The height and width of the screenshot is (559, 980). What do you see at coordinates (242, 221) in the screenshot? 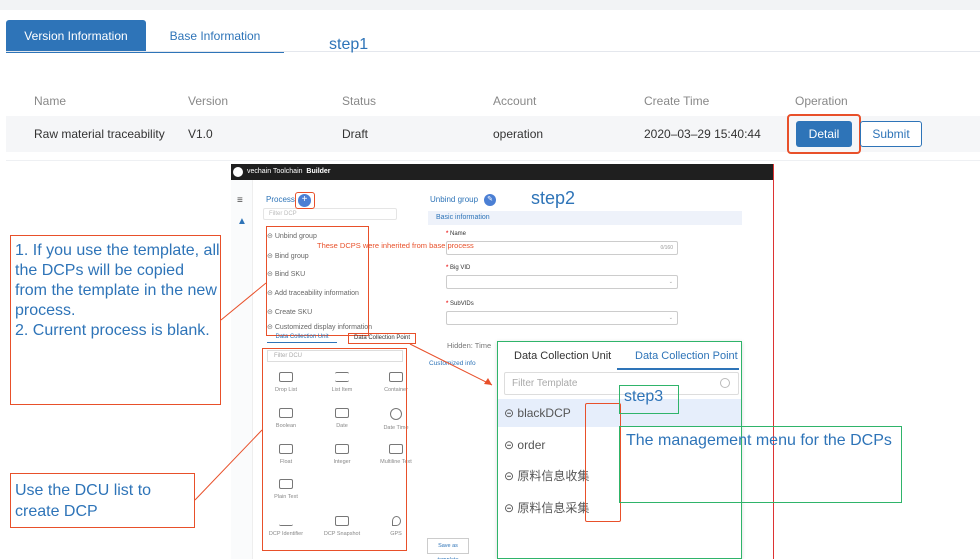
I see `home-icon: ▲` at bounding box center [242, 221].